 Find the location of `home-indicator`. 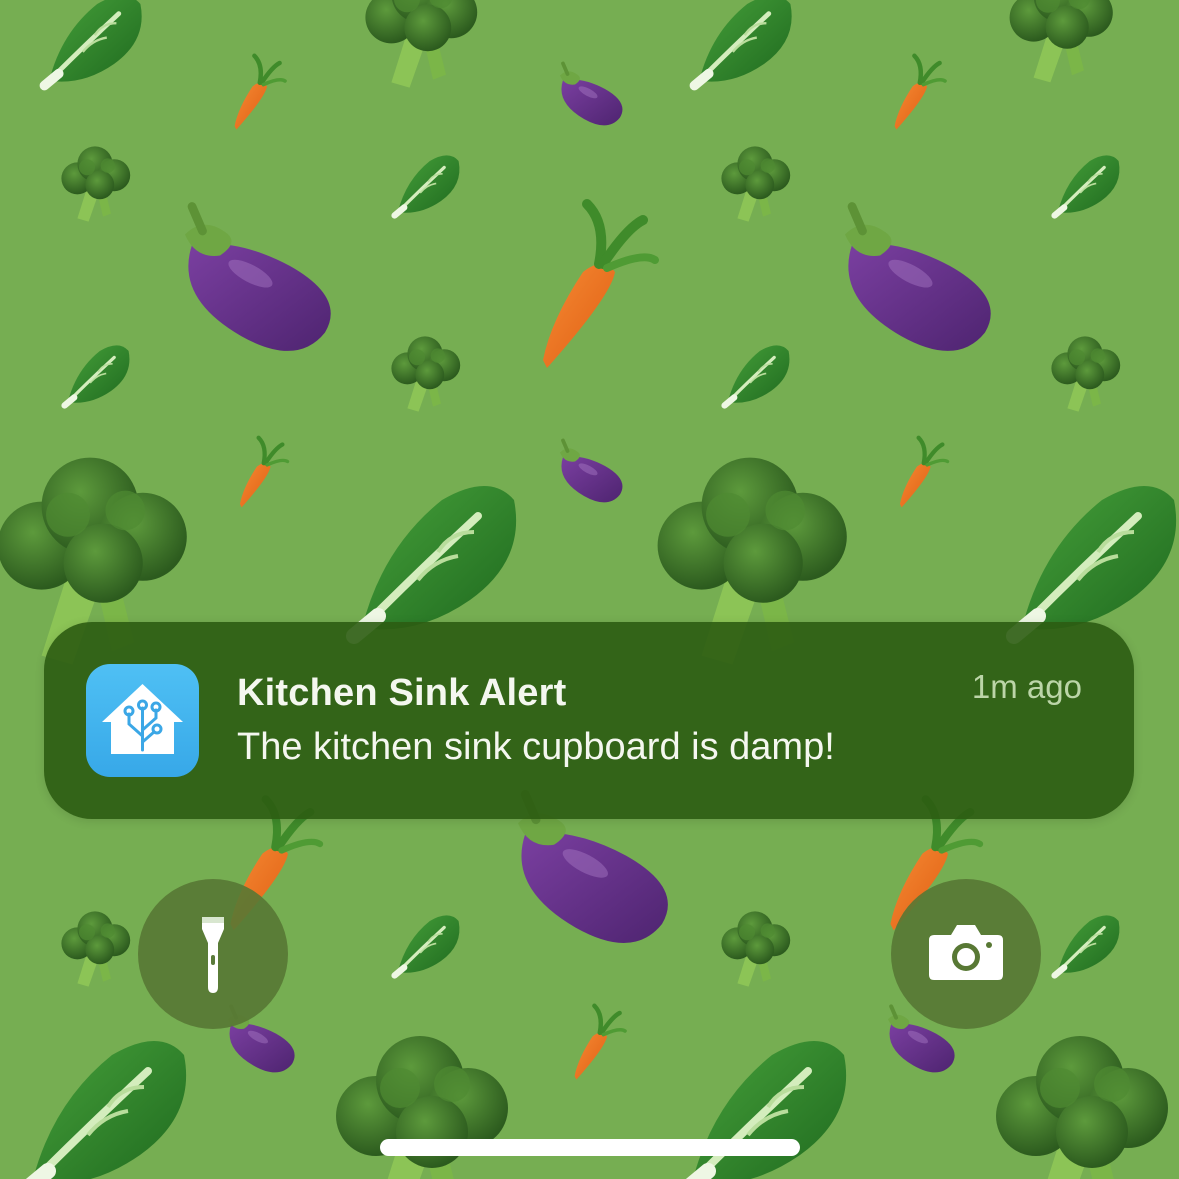

home-indicator is located at coordinates (590, 1147).